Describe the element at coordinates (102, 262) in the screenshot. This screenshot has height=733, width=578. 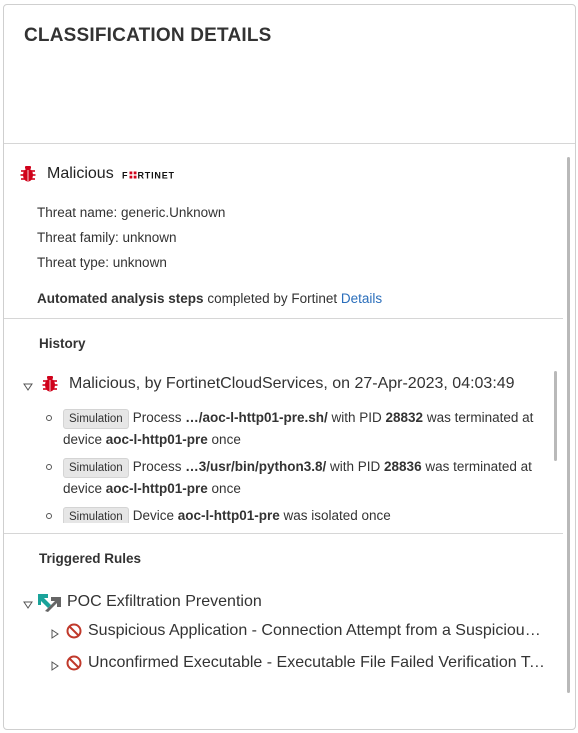
I see `threat-type: Threat type: unknown` at that location.